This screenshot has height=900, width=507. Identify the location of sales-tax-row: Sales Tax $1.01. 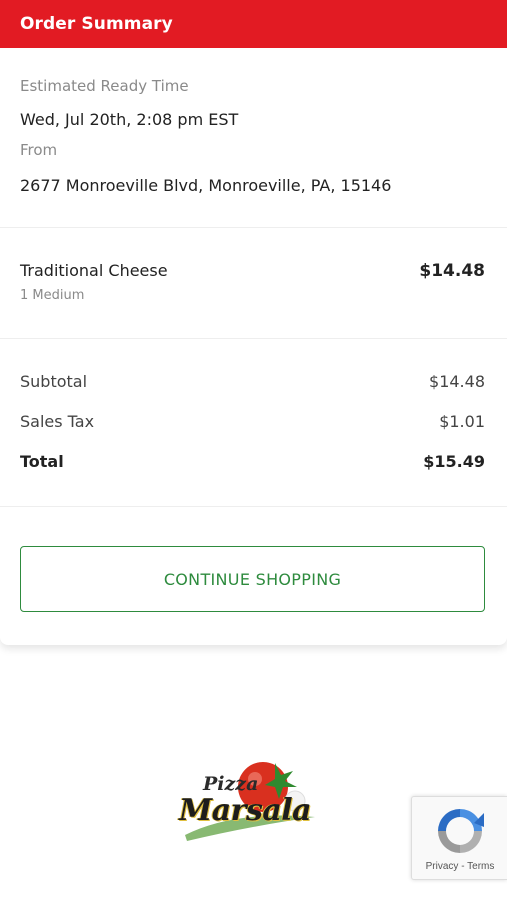
(252, 431).